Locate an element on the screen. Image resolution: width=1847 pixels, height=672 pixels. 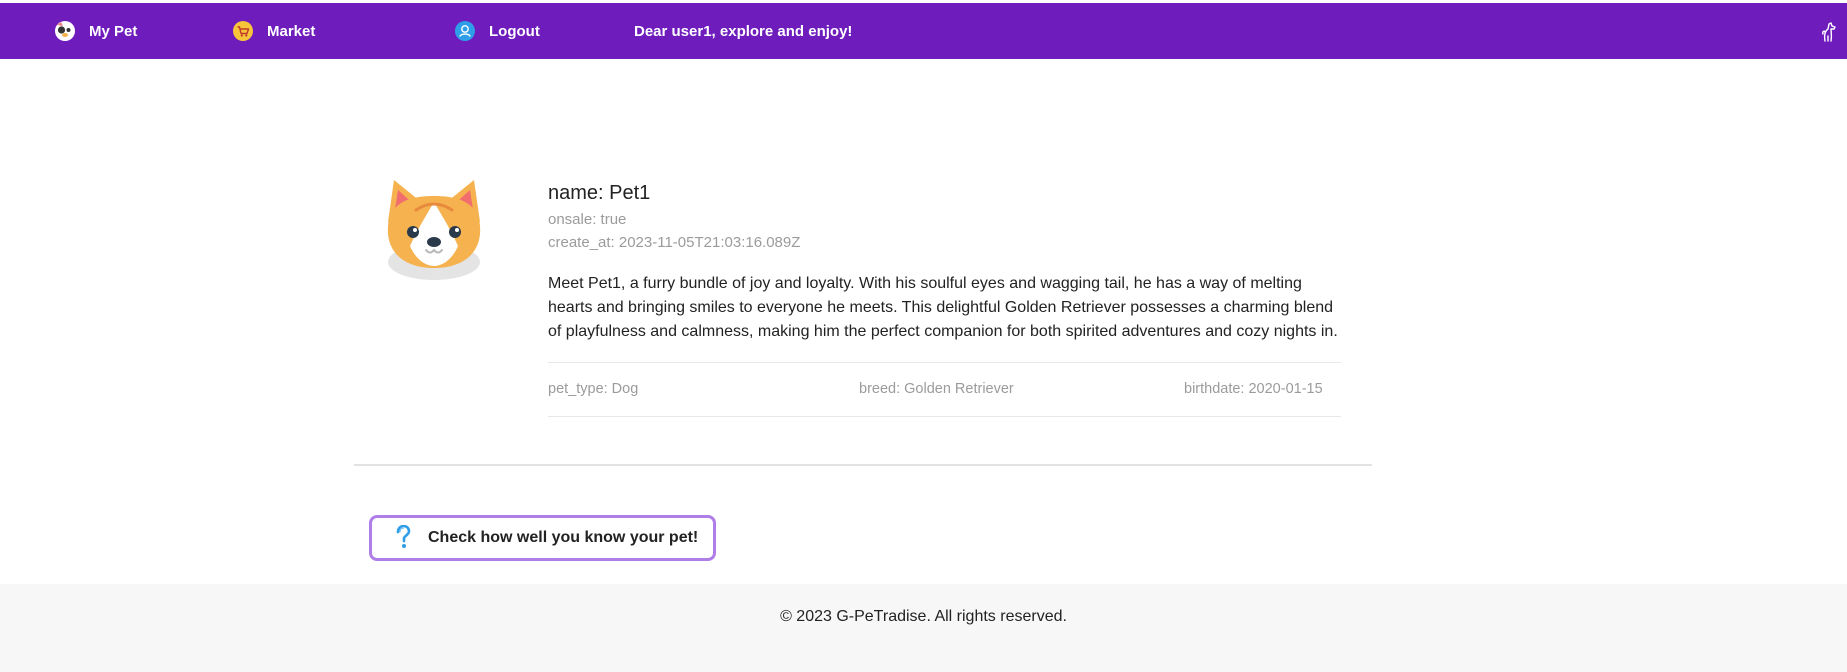
nav-my-pet: My Pet is located at coordinates (96, 31).